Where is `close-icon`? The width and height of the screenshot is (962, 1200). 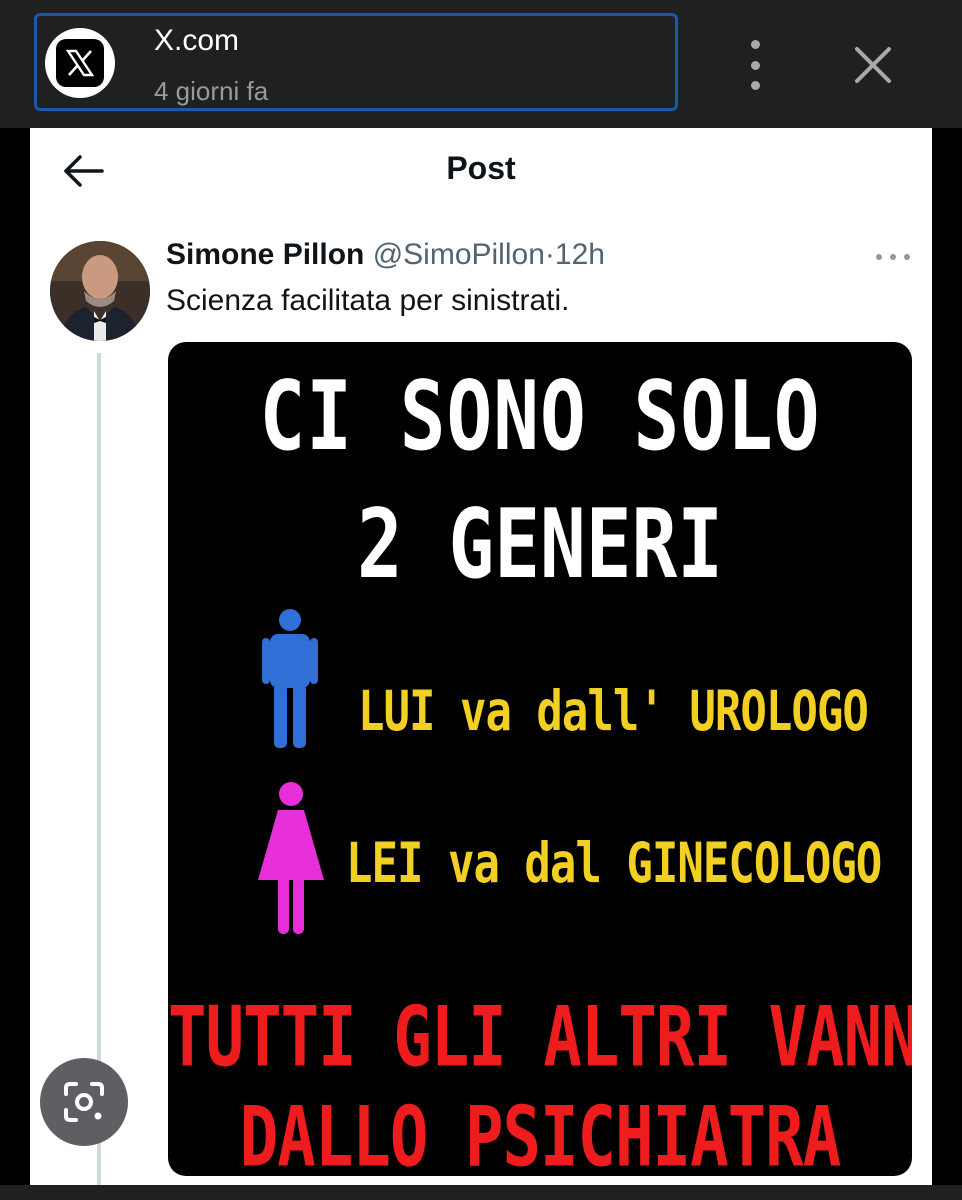
close-icon is located at coordinates (873, 65).